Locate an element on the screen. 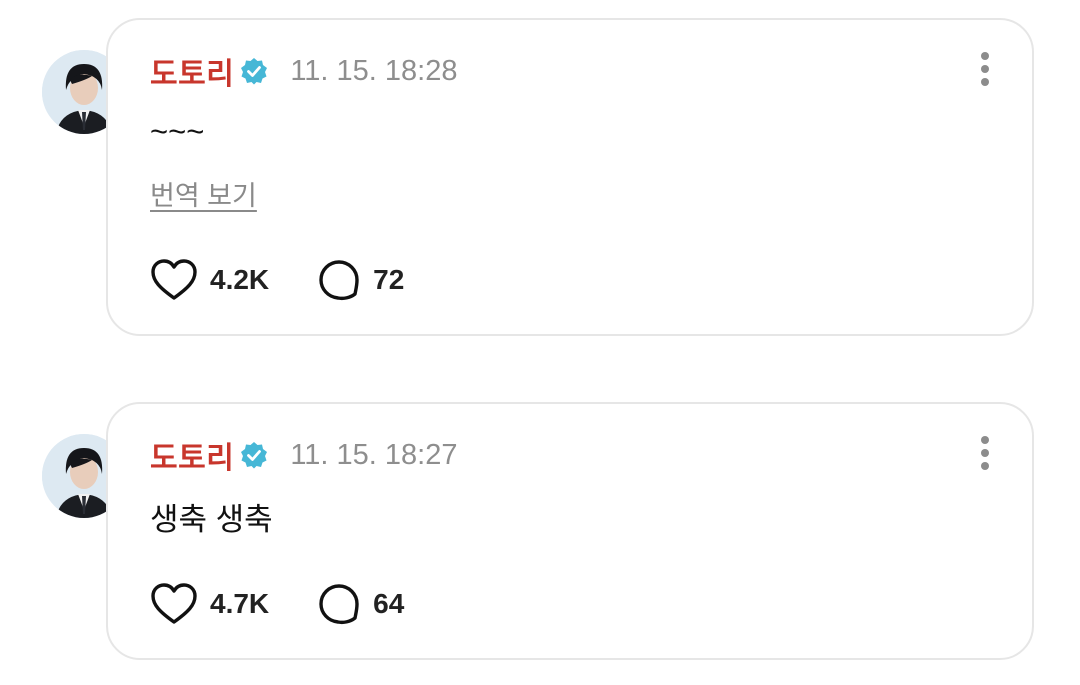  post-actions: 4.2K 72 is located at coordinates (277, 280).